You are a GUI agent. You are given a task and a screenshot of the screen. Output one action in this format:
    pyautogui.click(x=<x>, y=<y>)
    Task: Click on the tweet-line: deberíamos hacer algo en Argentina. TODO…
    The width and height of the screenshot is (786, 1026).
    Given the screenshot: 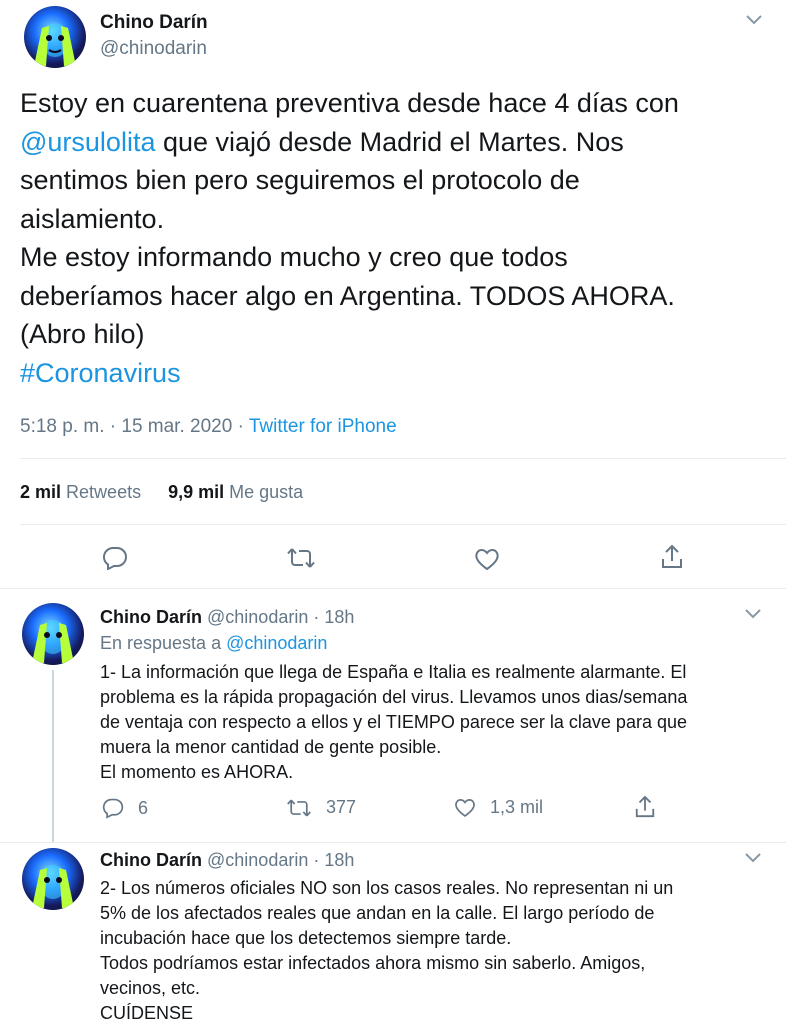 What is the action you would take?
    pyautogui.click(x=347, y=295)
    